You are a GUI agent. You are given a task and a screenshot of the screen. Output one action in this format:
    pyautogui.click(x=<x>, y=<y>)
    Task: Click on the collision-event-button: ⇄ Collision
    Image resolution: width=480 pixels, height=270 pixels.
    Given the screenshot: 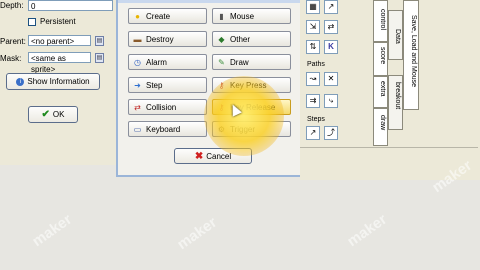 What is the action you would take?
    pyautogui.click(x=167, y=107)
    